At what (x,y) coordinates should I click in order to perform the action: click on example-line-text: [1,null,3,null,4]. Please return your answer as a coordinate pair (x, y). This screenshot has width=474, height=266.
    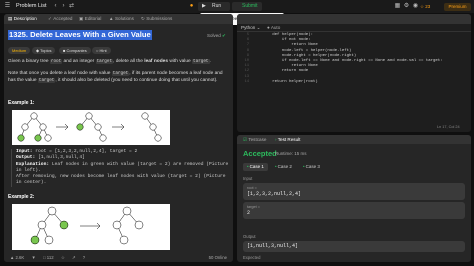
    Looking at the image, I should click on (60, 158).